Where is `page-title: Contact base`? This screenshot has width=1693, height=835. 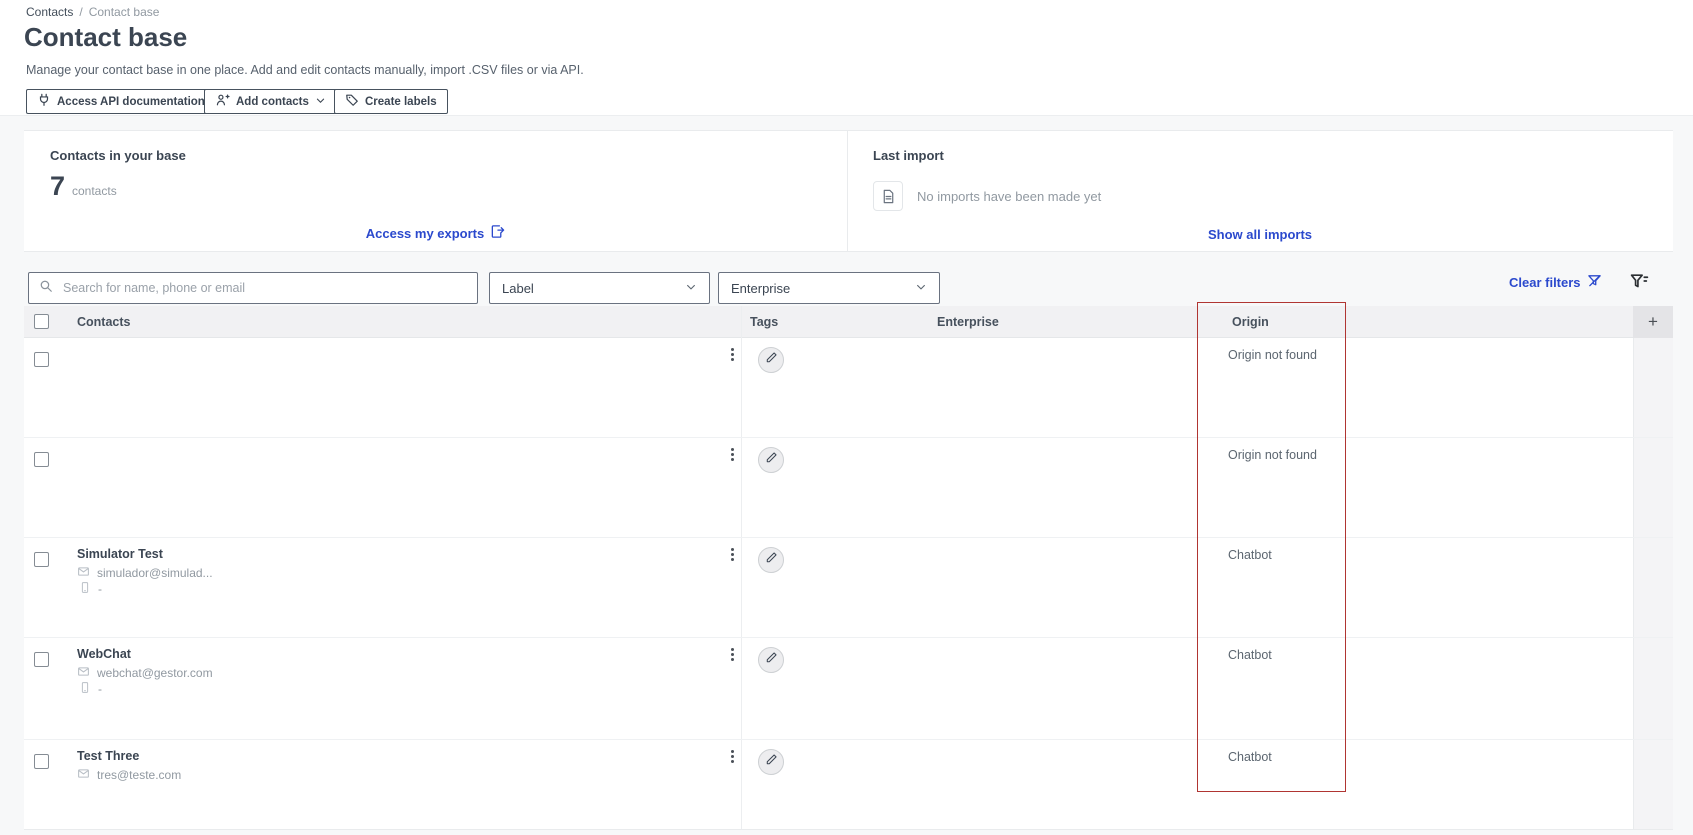
page-title: Contact base is located at coordinates (106, 37).